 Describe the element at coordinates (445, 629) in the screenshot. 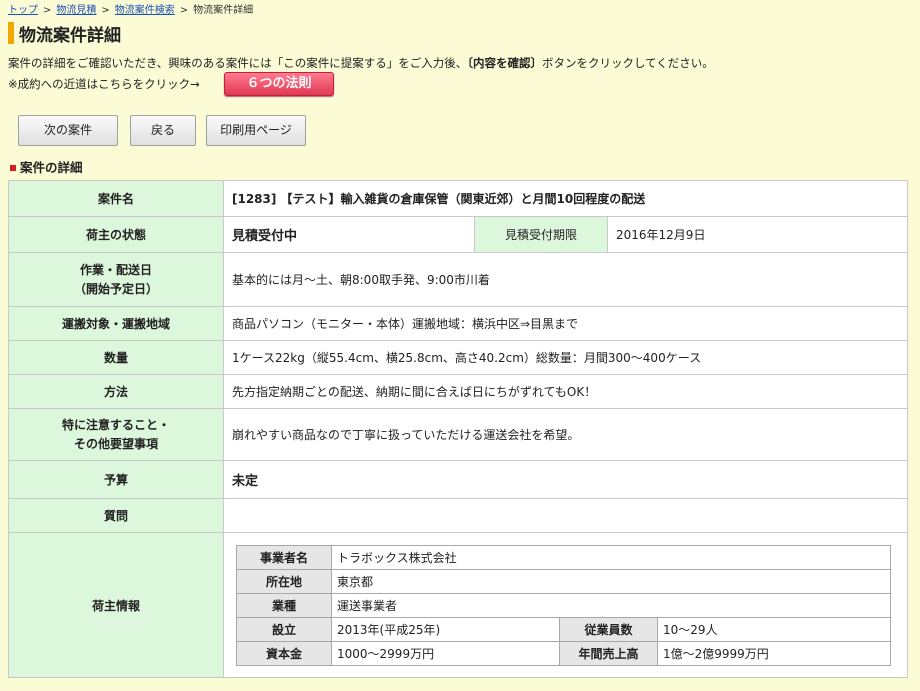

I see `founded-value: 2013年(平成25年)` at that location.